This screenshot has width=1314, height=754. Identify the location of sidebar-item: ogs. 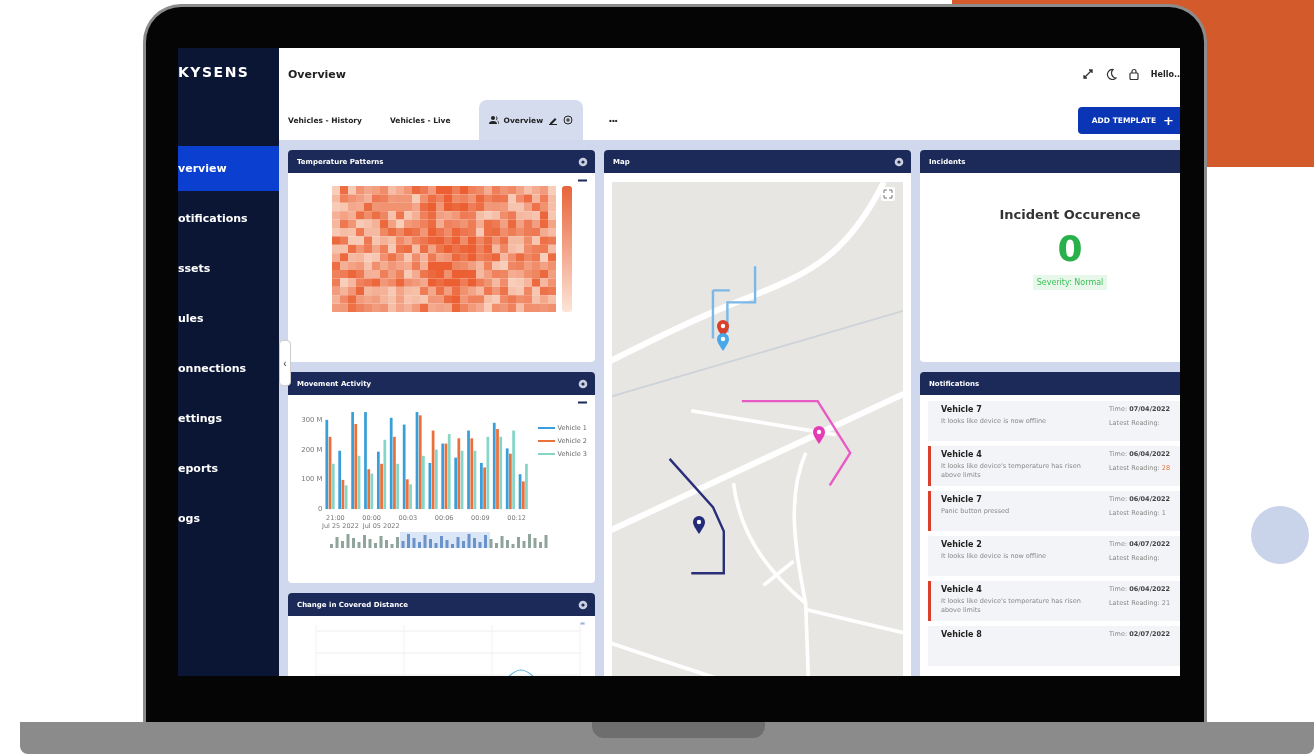
(228, 518).